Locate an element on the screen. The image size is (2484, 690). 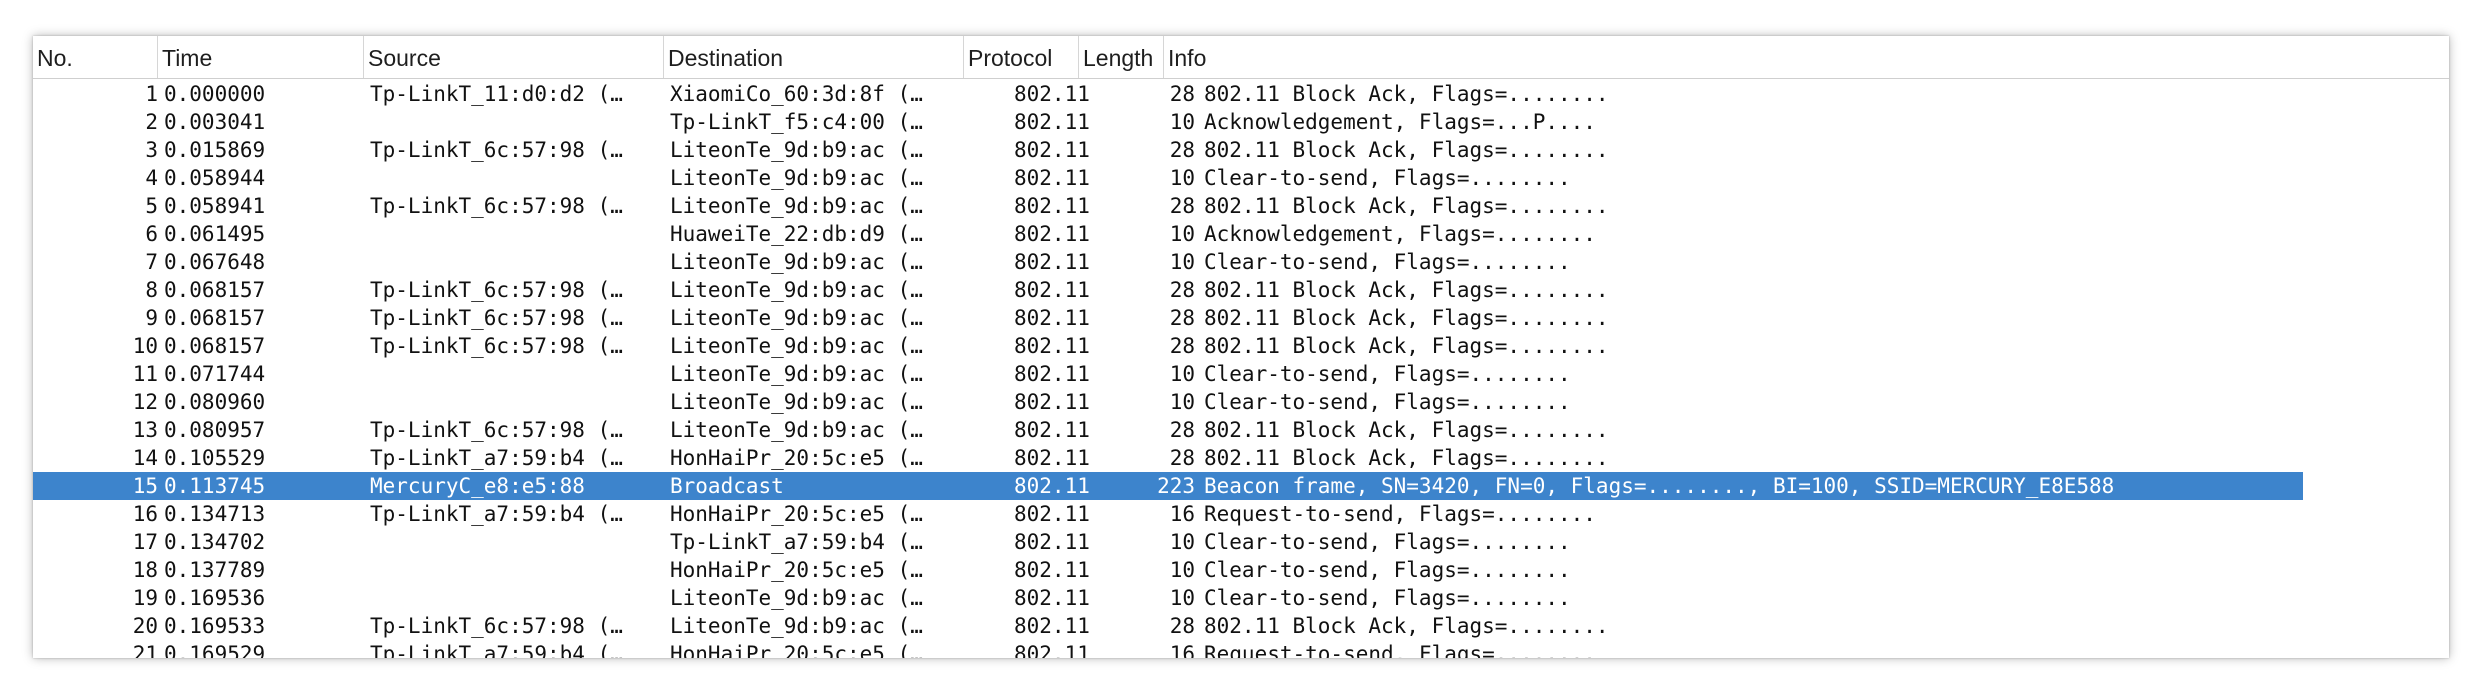
packet-time-cell: 0.015869 is located at coordinates (215, 150).